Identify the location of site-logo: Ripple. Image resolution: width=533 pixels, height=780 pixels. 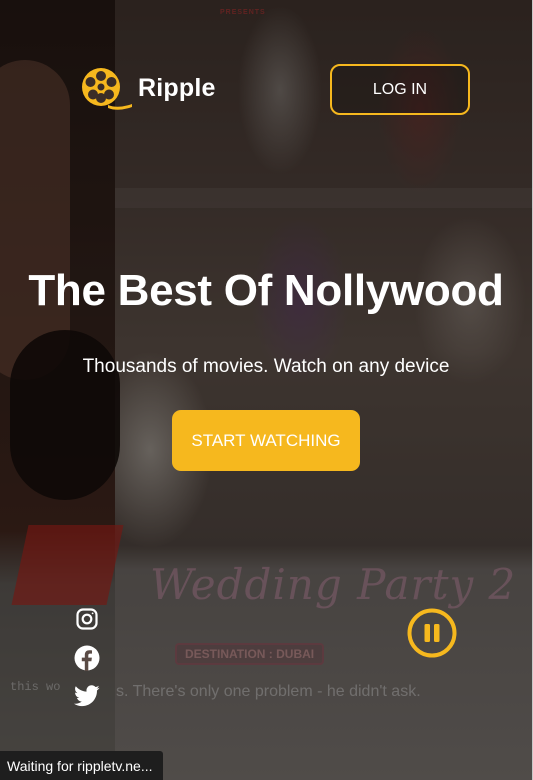
(148, 88).